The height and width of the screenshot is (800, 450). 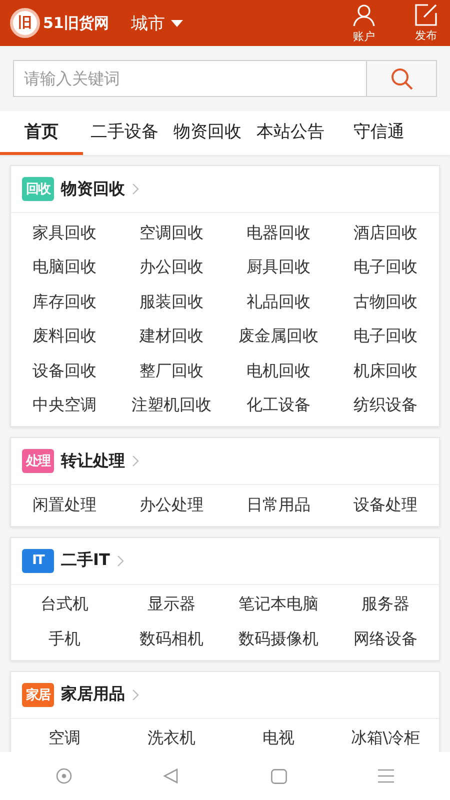 What do you see at coordinates (386, 776) in the screenshot?
I see `menu-icon` at bounding box center [386, 776].